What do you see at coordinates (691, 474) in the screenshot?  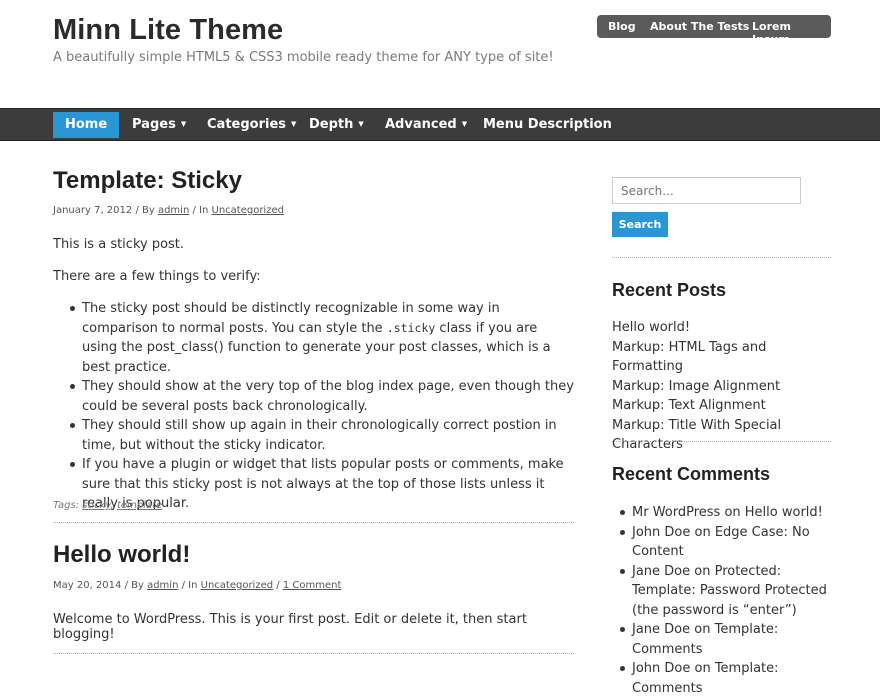 I see `recent-comments-title: Recent Comments` at bounding box center [691, 474].